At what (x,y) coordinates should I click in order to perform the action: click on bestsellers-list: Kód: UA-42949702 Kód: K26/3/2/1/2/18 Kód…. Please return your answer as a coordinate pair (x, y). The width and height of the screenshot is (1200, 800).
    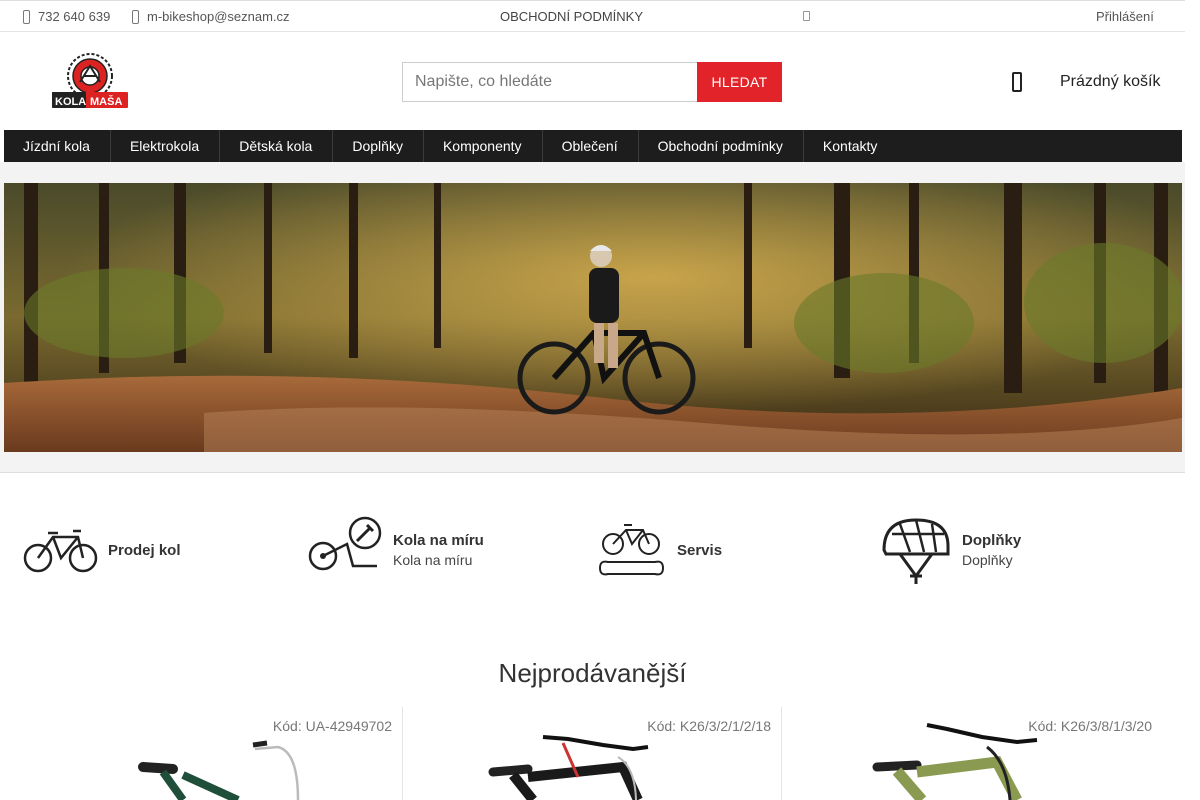
    Looking at the image, I should click on (592, 753).